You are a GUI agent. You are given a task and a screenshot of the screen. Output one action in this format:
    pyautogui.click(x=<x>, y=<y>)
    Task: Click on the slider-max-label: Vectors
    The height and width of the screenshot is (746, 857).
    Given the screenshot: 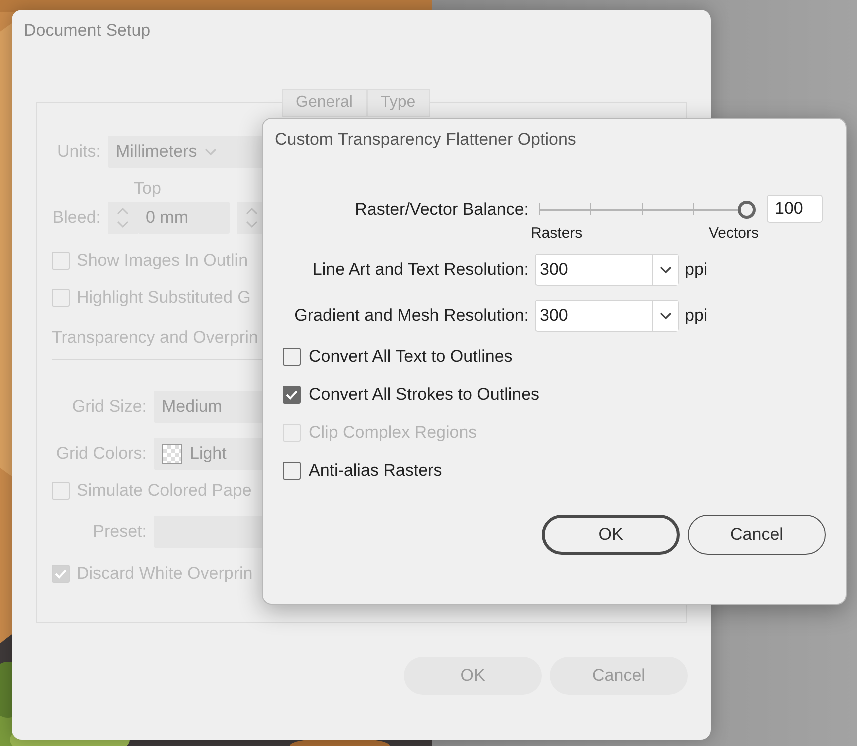 What is the action you would take?
    pyautogui.click(x=733, y=233)
    